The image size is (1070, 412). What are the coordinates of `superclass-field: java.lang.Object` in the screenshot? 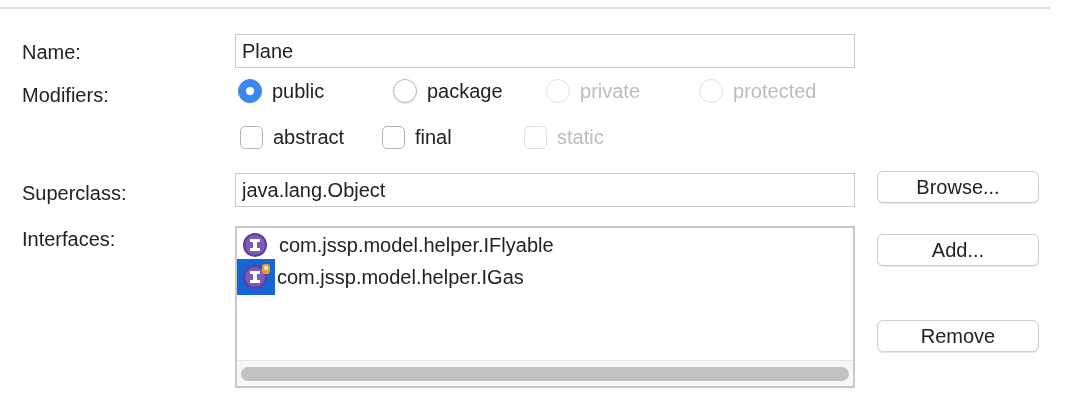 It's located at (545, 190).